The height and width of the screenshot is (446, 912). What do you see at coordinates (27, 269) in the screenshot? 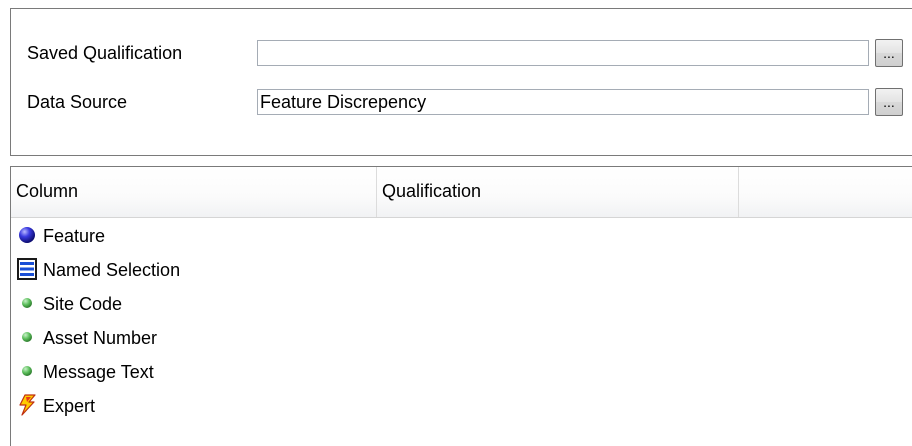
I see `named-selection-icon` at bounding box center [27, 269].